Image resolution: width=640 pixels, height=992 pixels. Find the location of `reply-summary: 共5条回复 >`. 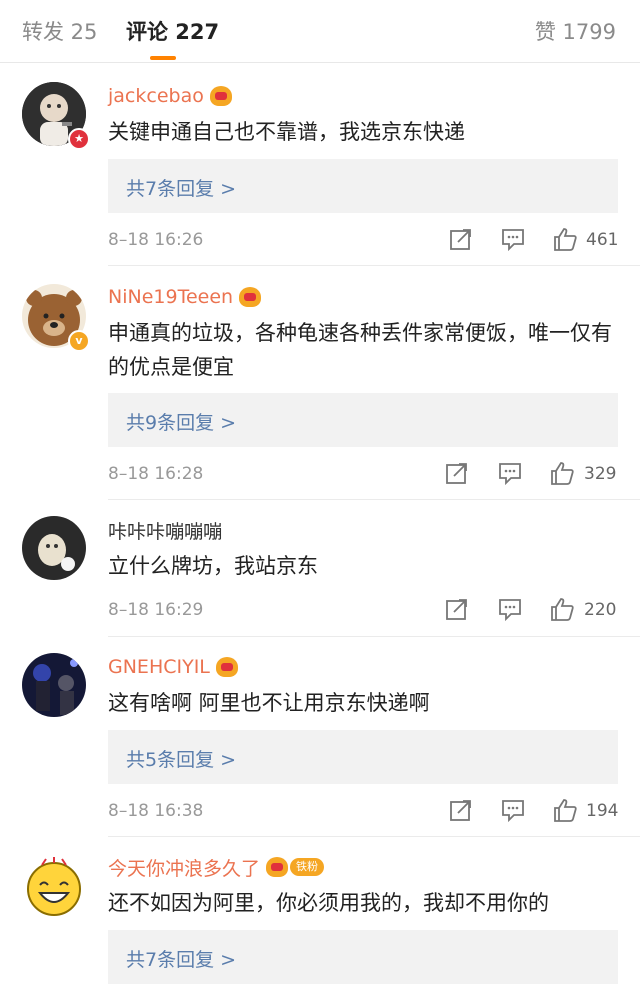

reply-summary: 共5条回复 > is located at coordinates (363, 757).